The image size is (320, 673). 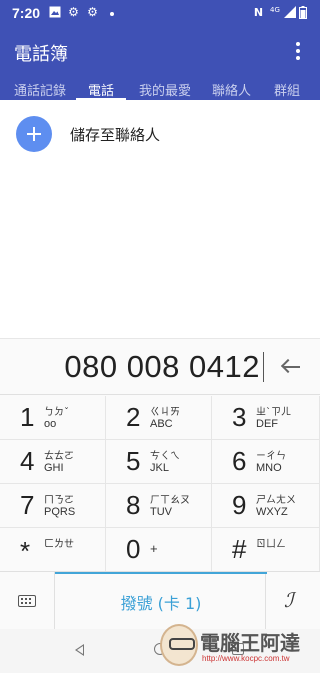 What do you see at coordinates (40, 89) in the screenshot?
I see `tab-call-log: 通話記錄` at bounding box center [40, 89].